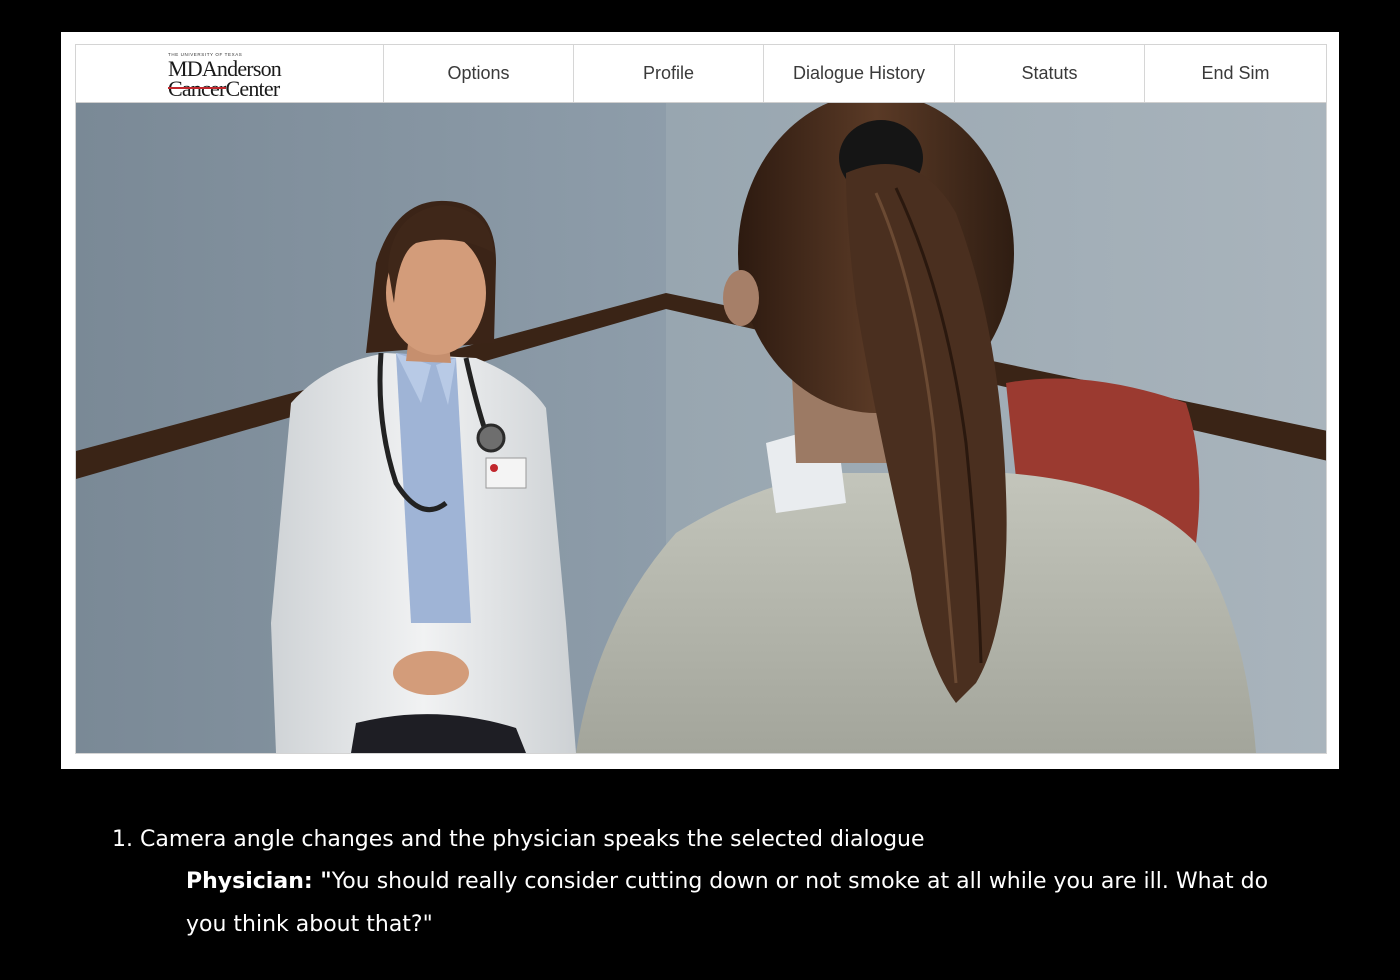  I want to click on nav-dialogue-history-button: Dialogue History, so click(859, 73).